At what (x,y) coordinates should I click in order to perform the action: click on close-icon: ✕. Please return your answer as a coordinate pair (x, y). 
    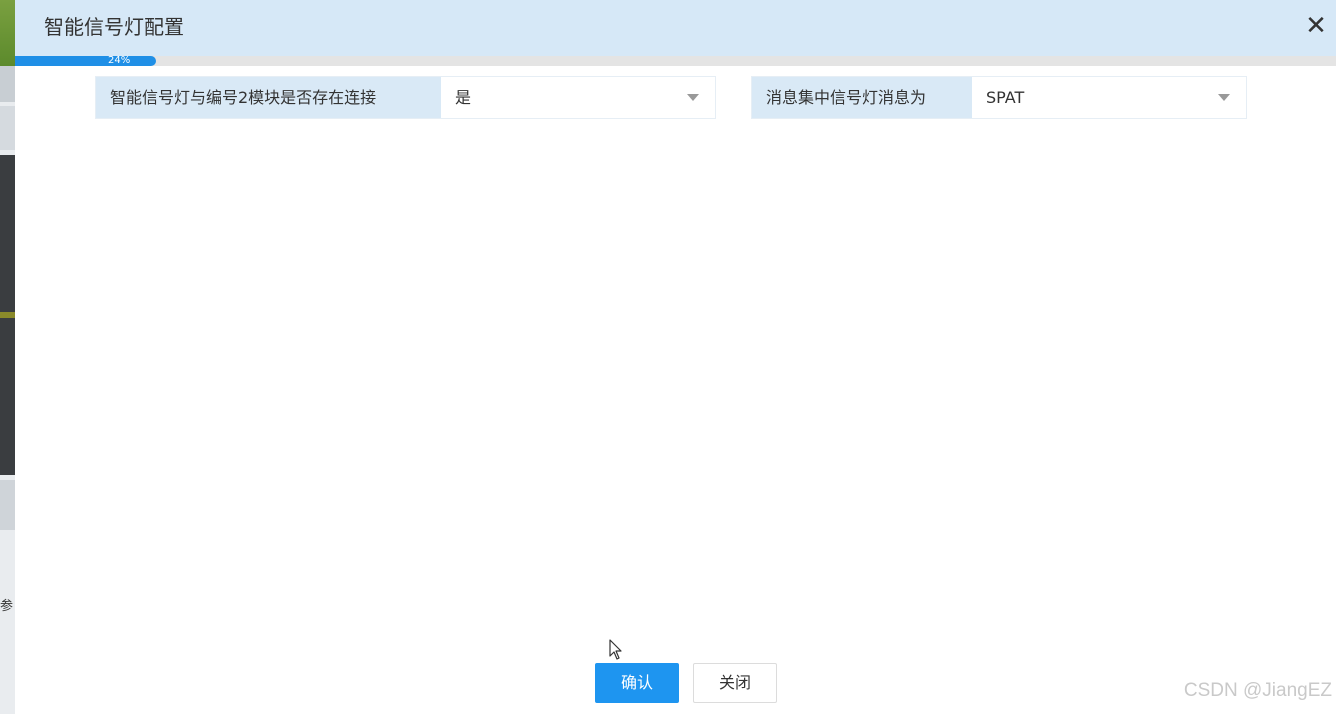
    Looking at the image, I should click on (1316, 26).